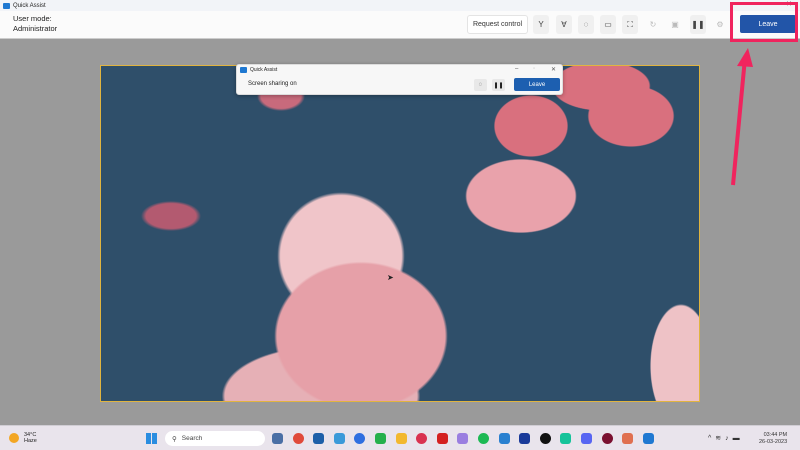  What do you see at coordinates (30, 441) in the screenshot?
I see `weather-condition: Haze` at bounding box center [30, 441].